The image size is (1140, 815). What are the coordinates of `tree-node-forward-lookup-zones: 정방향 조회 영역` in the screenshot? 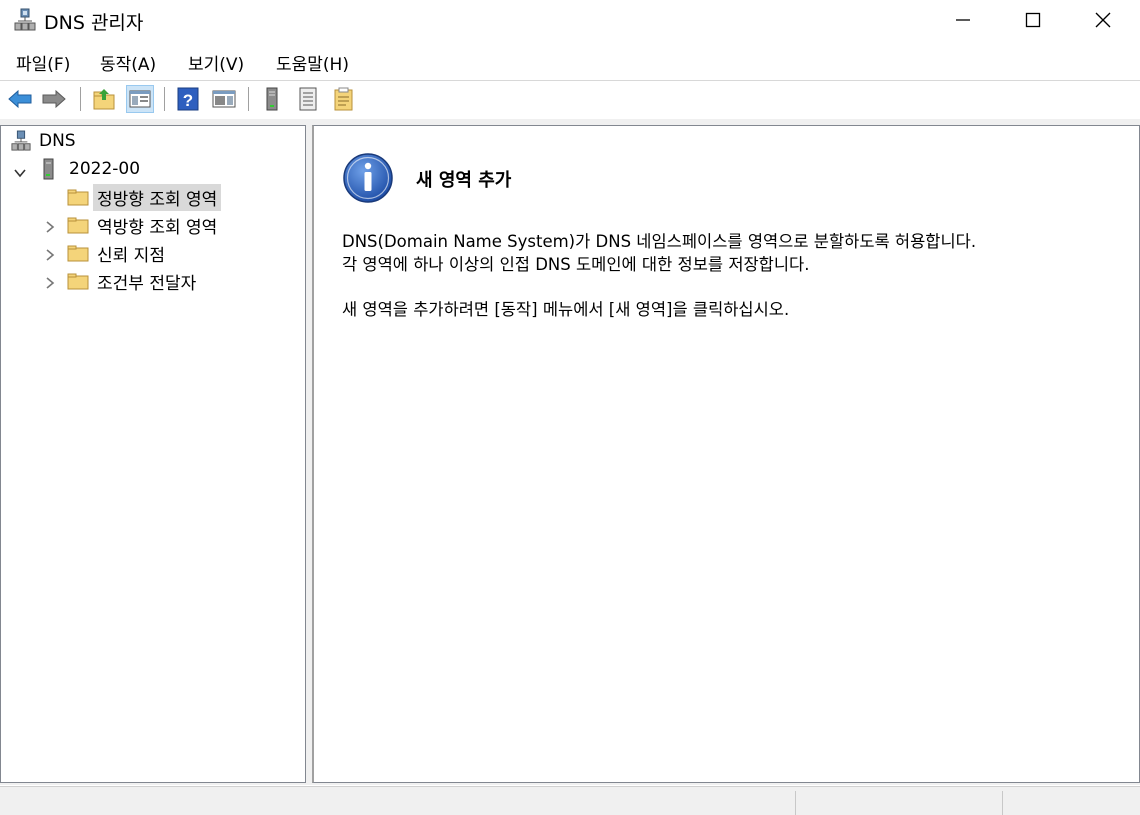 It's located at (144, 197).